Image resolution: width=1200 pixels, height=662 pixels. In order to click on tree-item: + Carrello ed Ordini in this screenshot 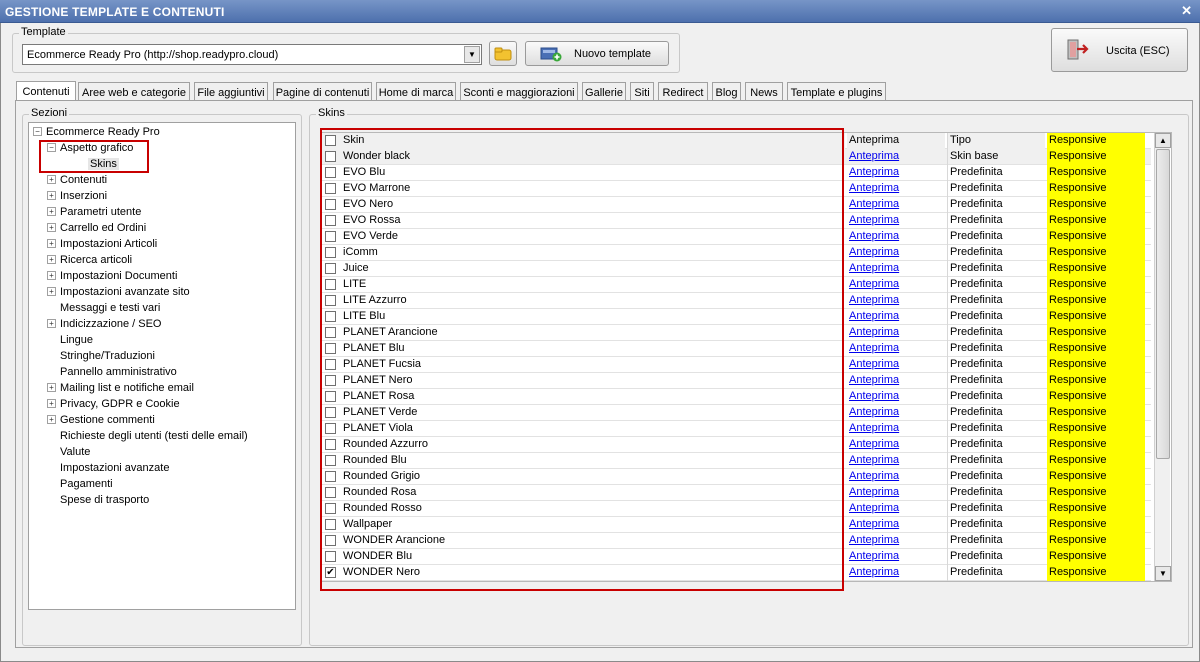, I will do `click(96, 229)`.